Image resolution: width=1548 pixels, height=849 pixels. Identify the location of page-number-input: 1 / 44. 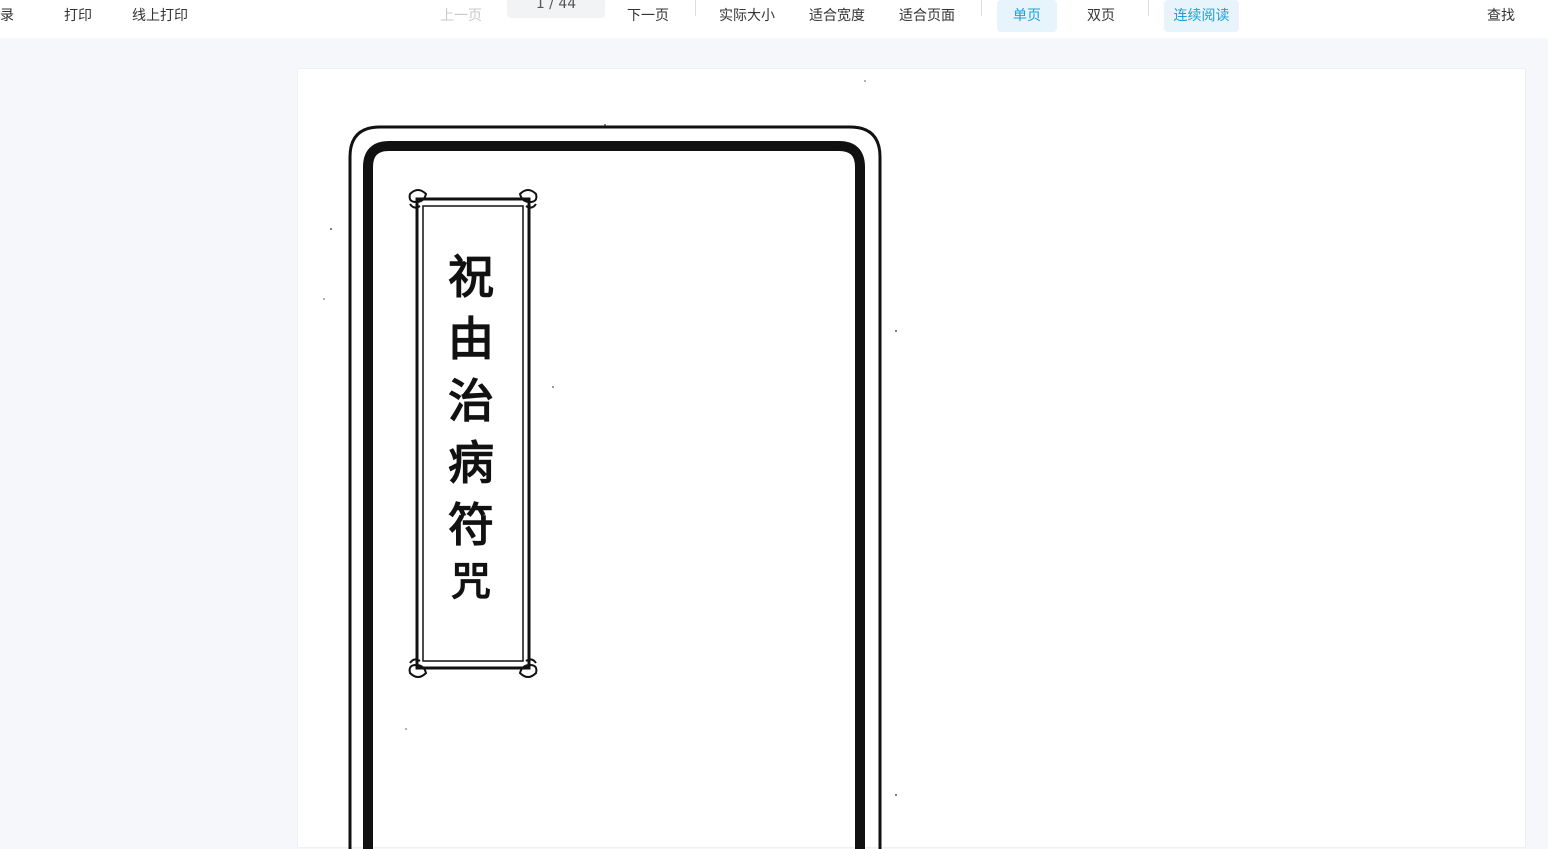
(556, 9).